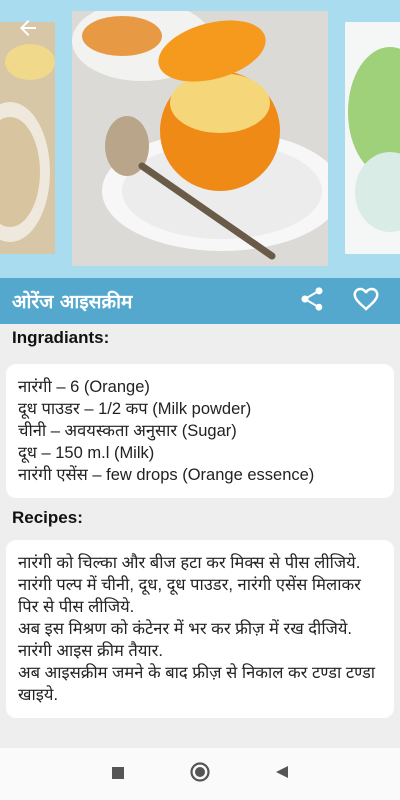  What do you see at coordinates (47, 517) in the screenshot?
I see `recipes-heading: Recipes:` at bounding box center [47, 517].